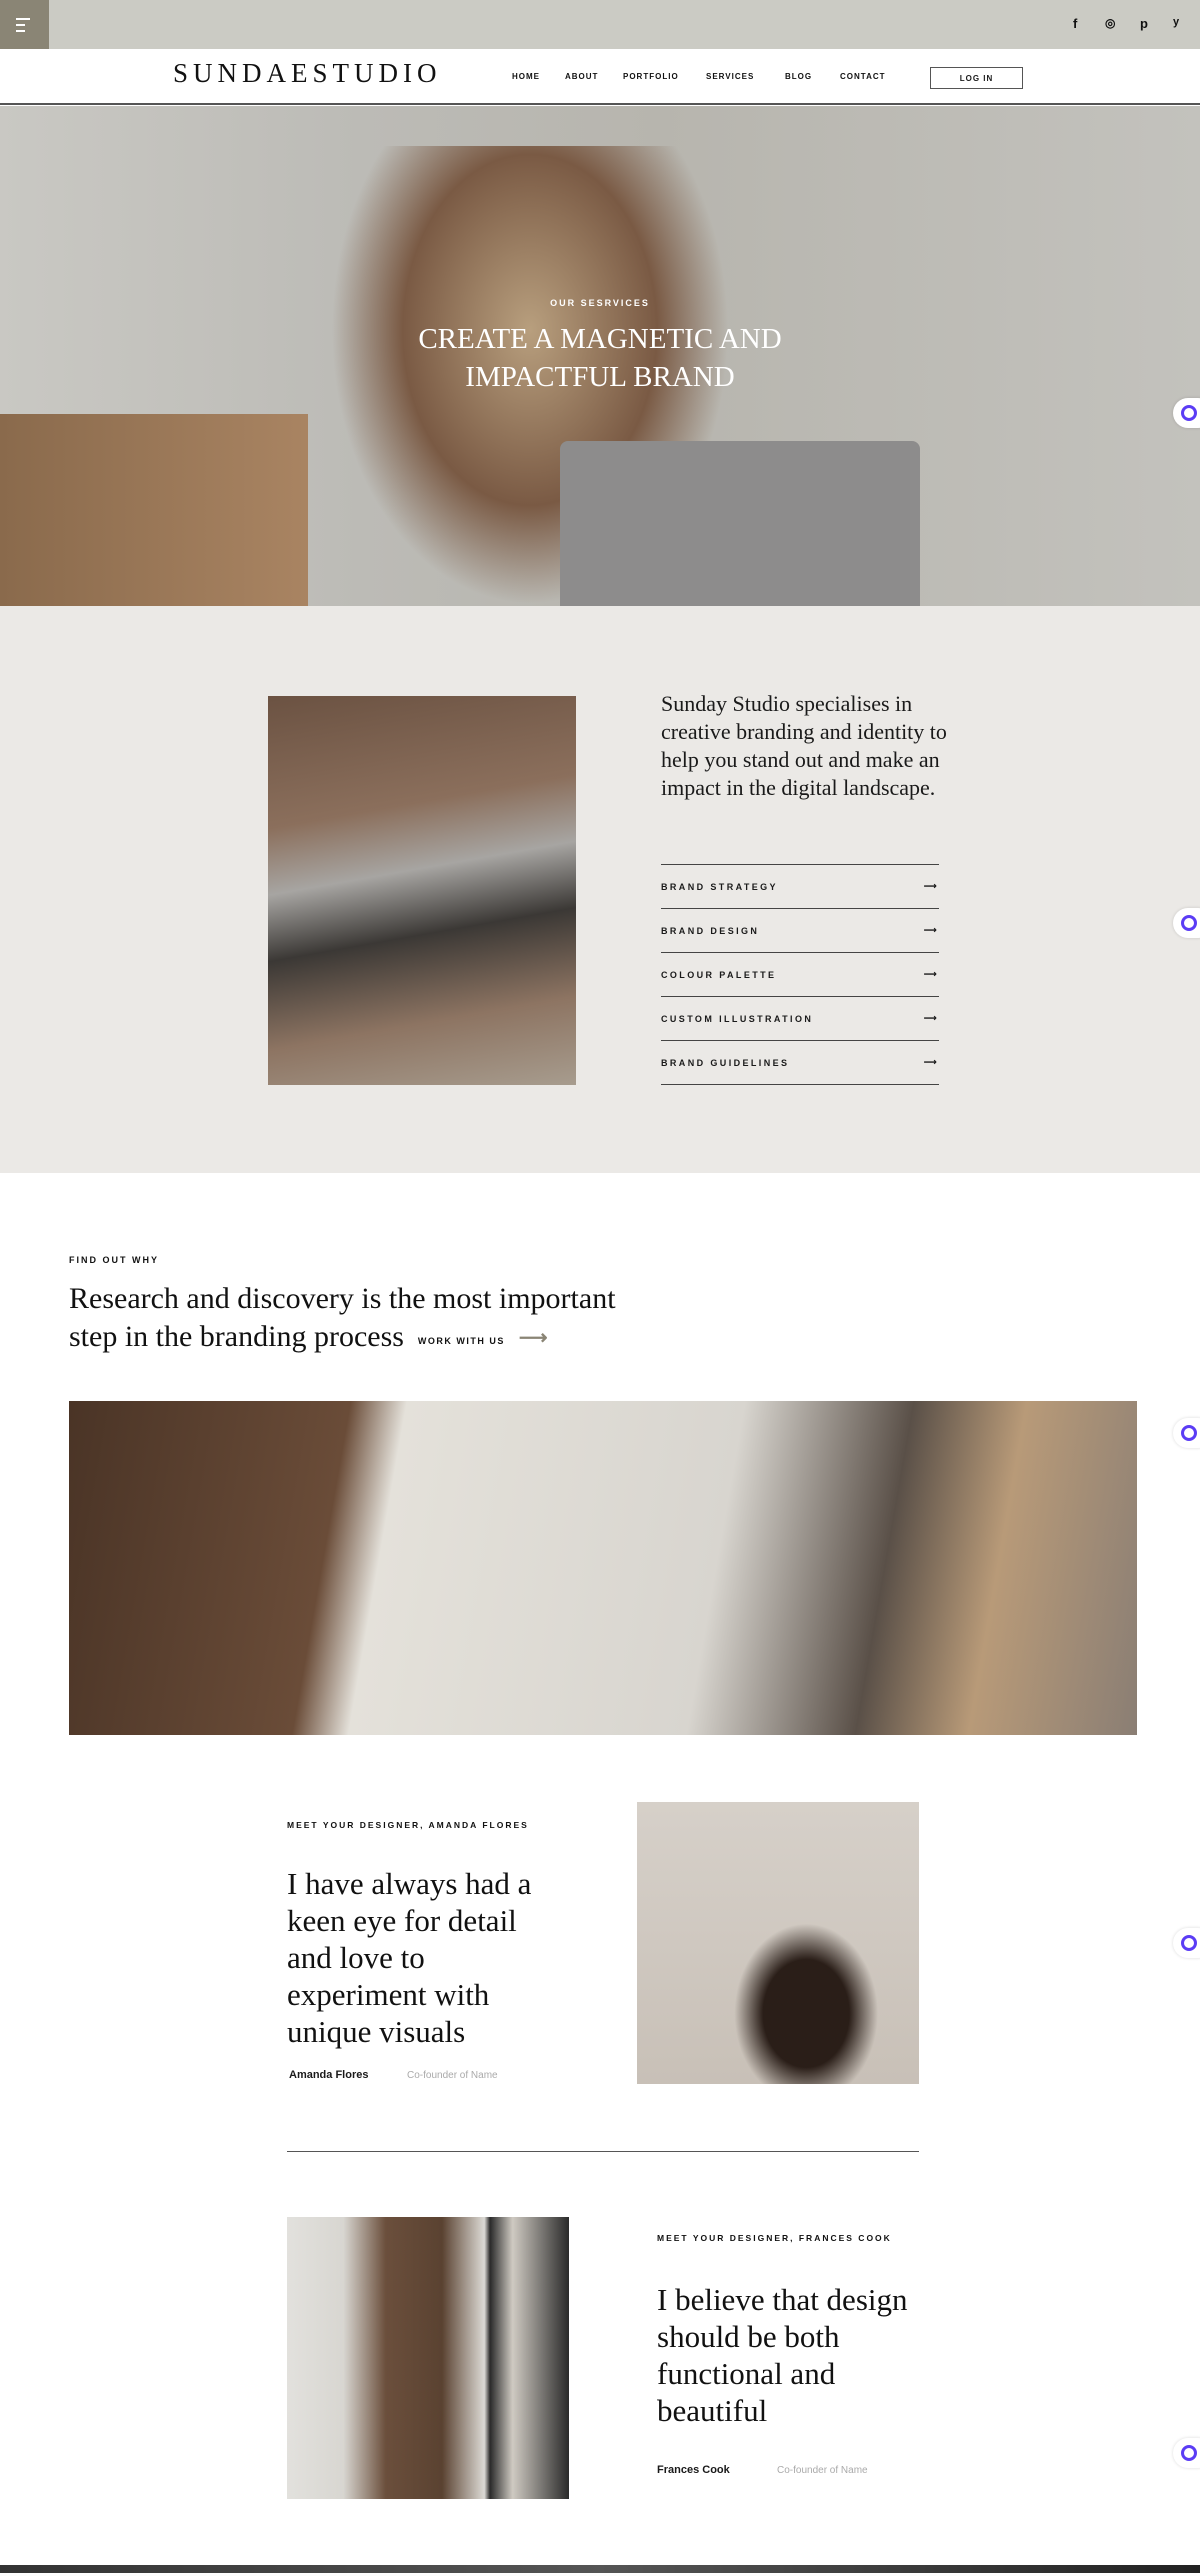  Describe the element at coordinates (1110, 23) in the screenshot. I see `instagram-icon: ◎` at that location.